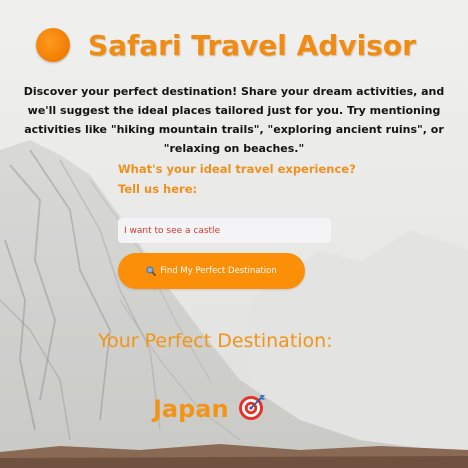  What do you see at coordinates (252, 409) in the screenshot?
I see `target-dart-icon` at bounding box center [252, 409].